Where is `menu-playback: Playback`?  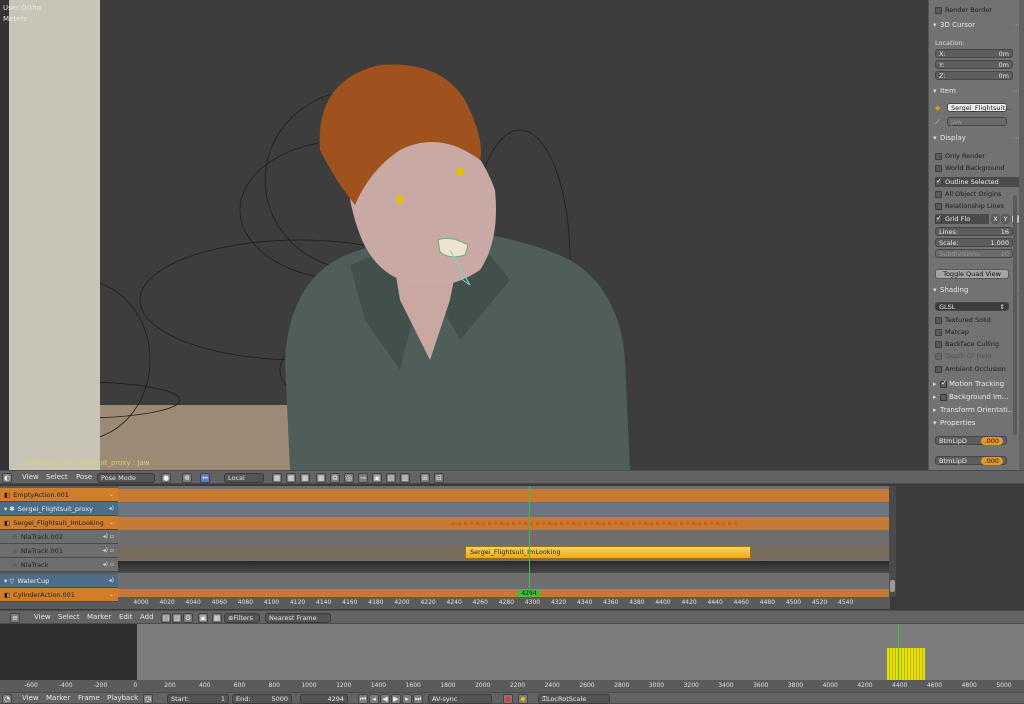 menu-playback: Playback is located at coordinates (122, 698).